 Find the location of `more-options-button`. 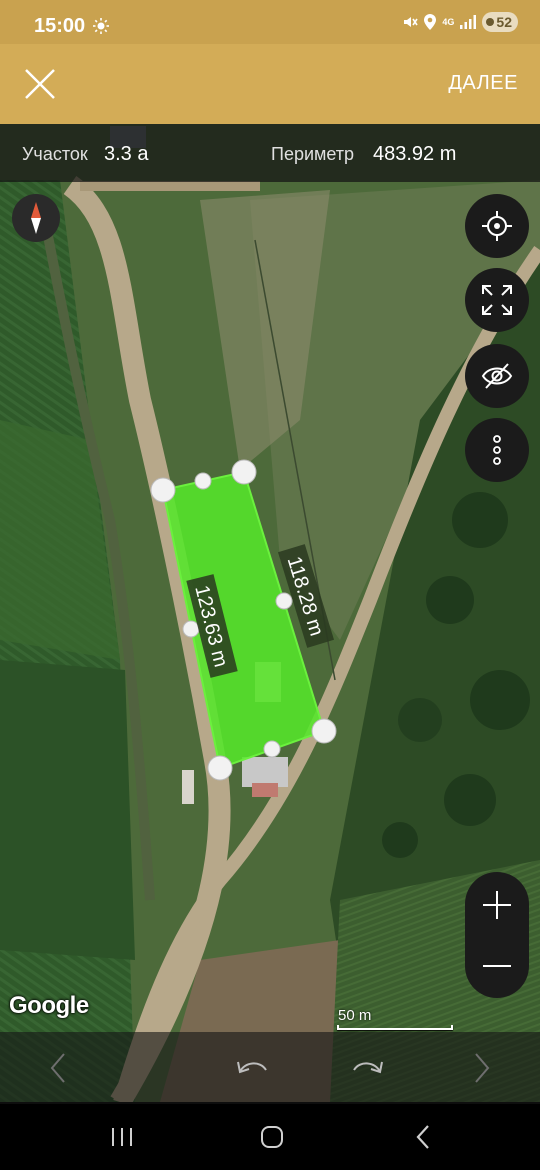

more-options-button is located at coordinates (497, 450).